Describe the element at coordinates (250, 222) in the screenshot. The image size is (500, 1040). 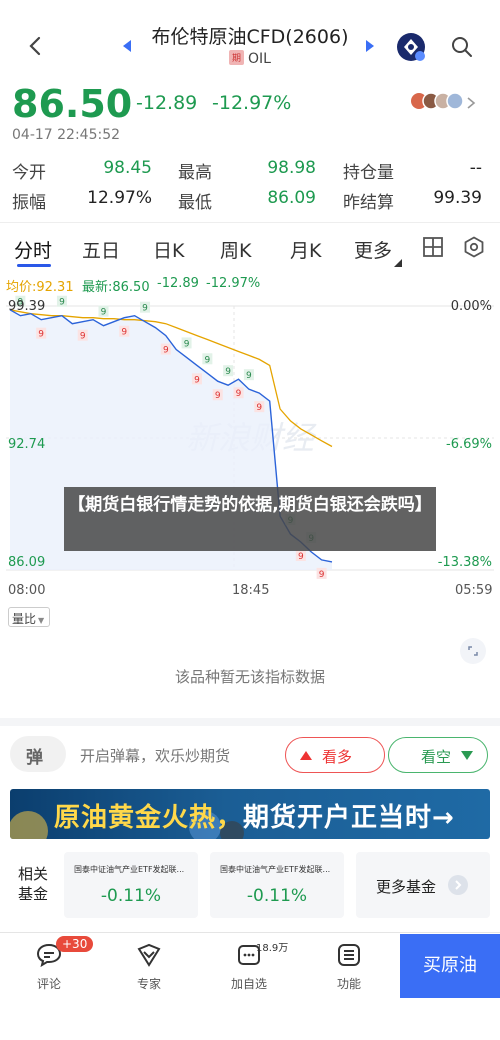
I see `divider` at that location.